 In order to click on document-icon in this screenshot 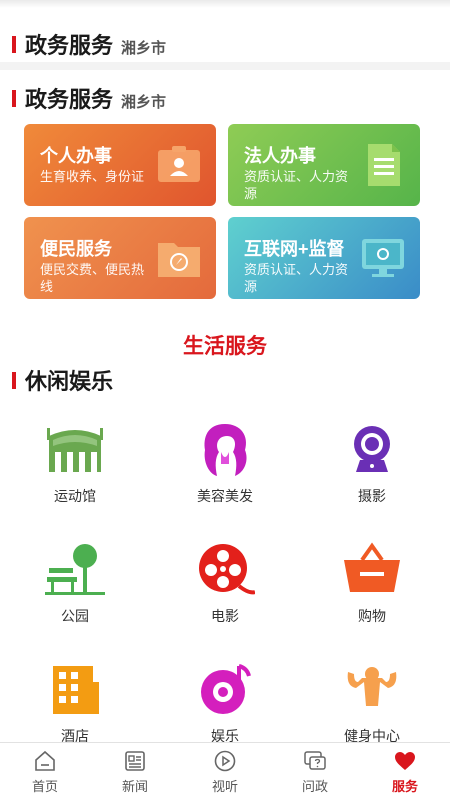, I will do `click(384, 165)`.